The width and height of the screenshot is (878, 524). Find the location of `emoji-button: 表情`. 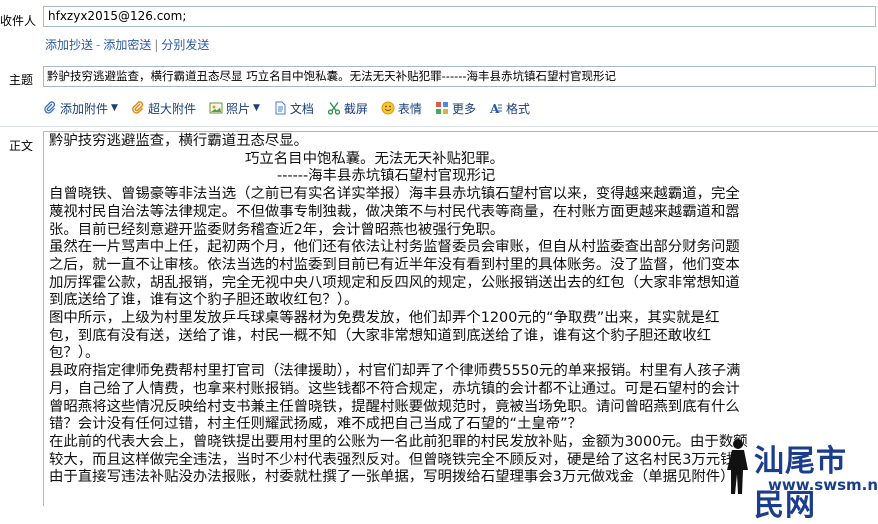

emoji-button: 表情 is located at coordinates (401, 108).